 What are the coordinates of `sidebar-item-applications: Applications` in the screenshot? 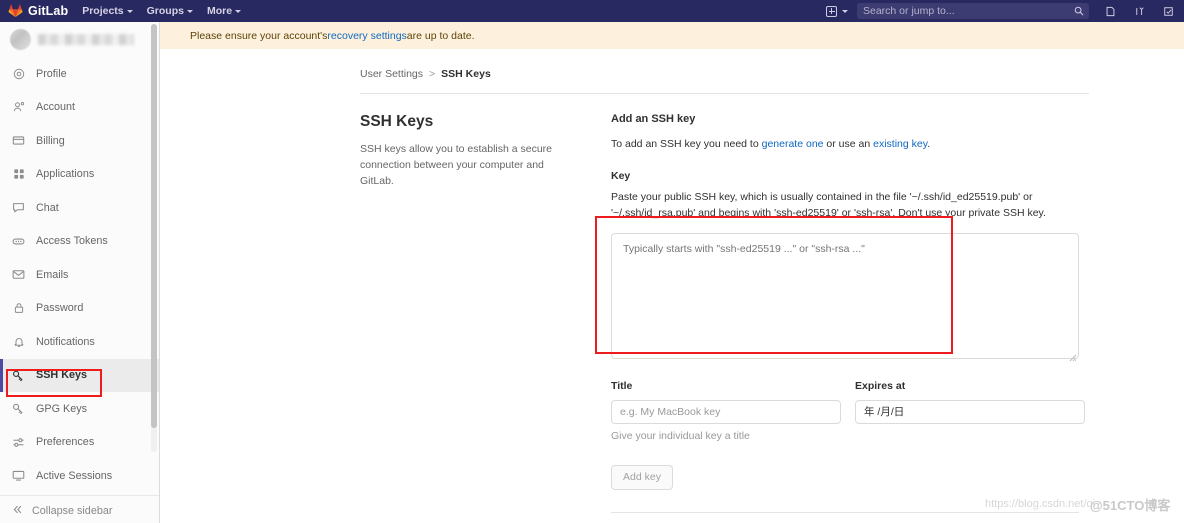 It's located at (79, 175).